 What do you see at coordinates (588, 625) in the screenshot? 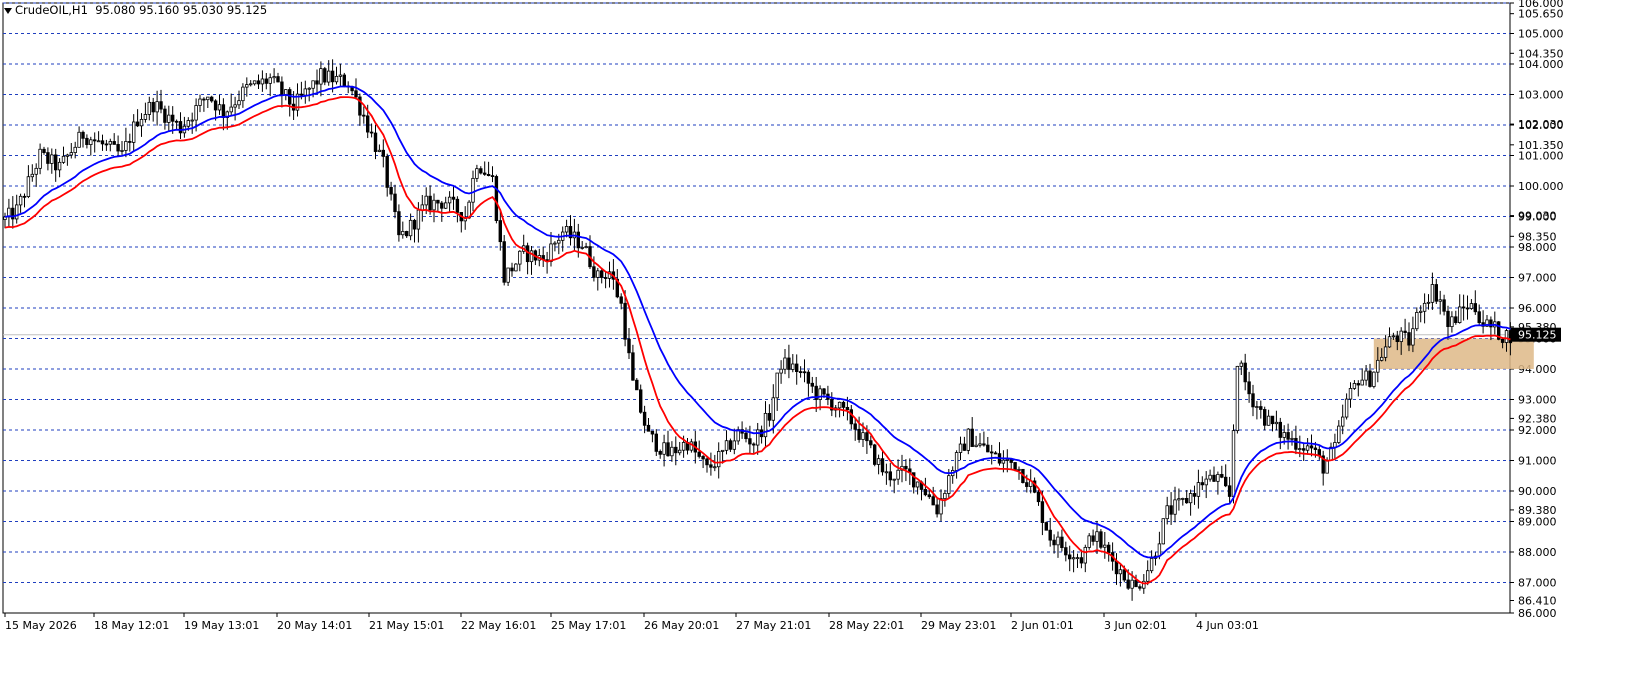
I see `time-label: 25 May 17:01` at bounding box center [588, 625].